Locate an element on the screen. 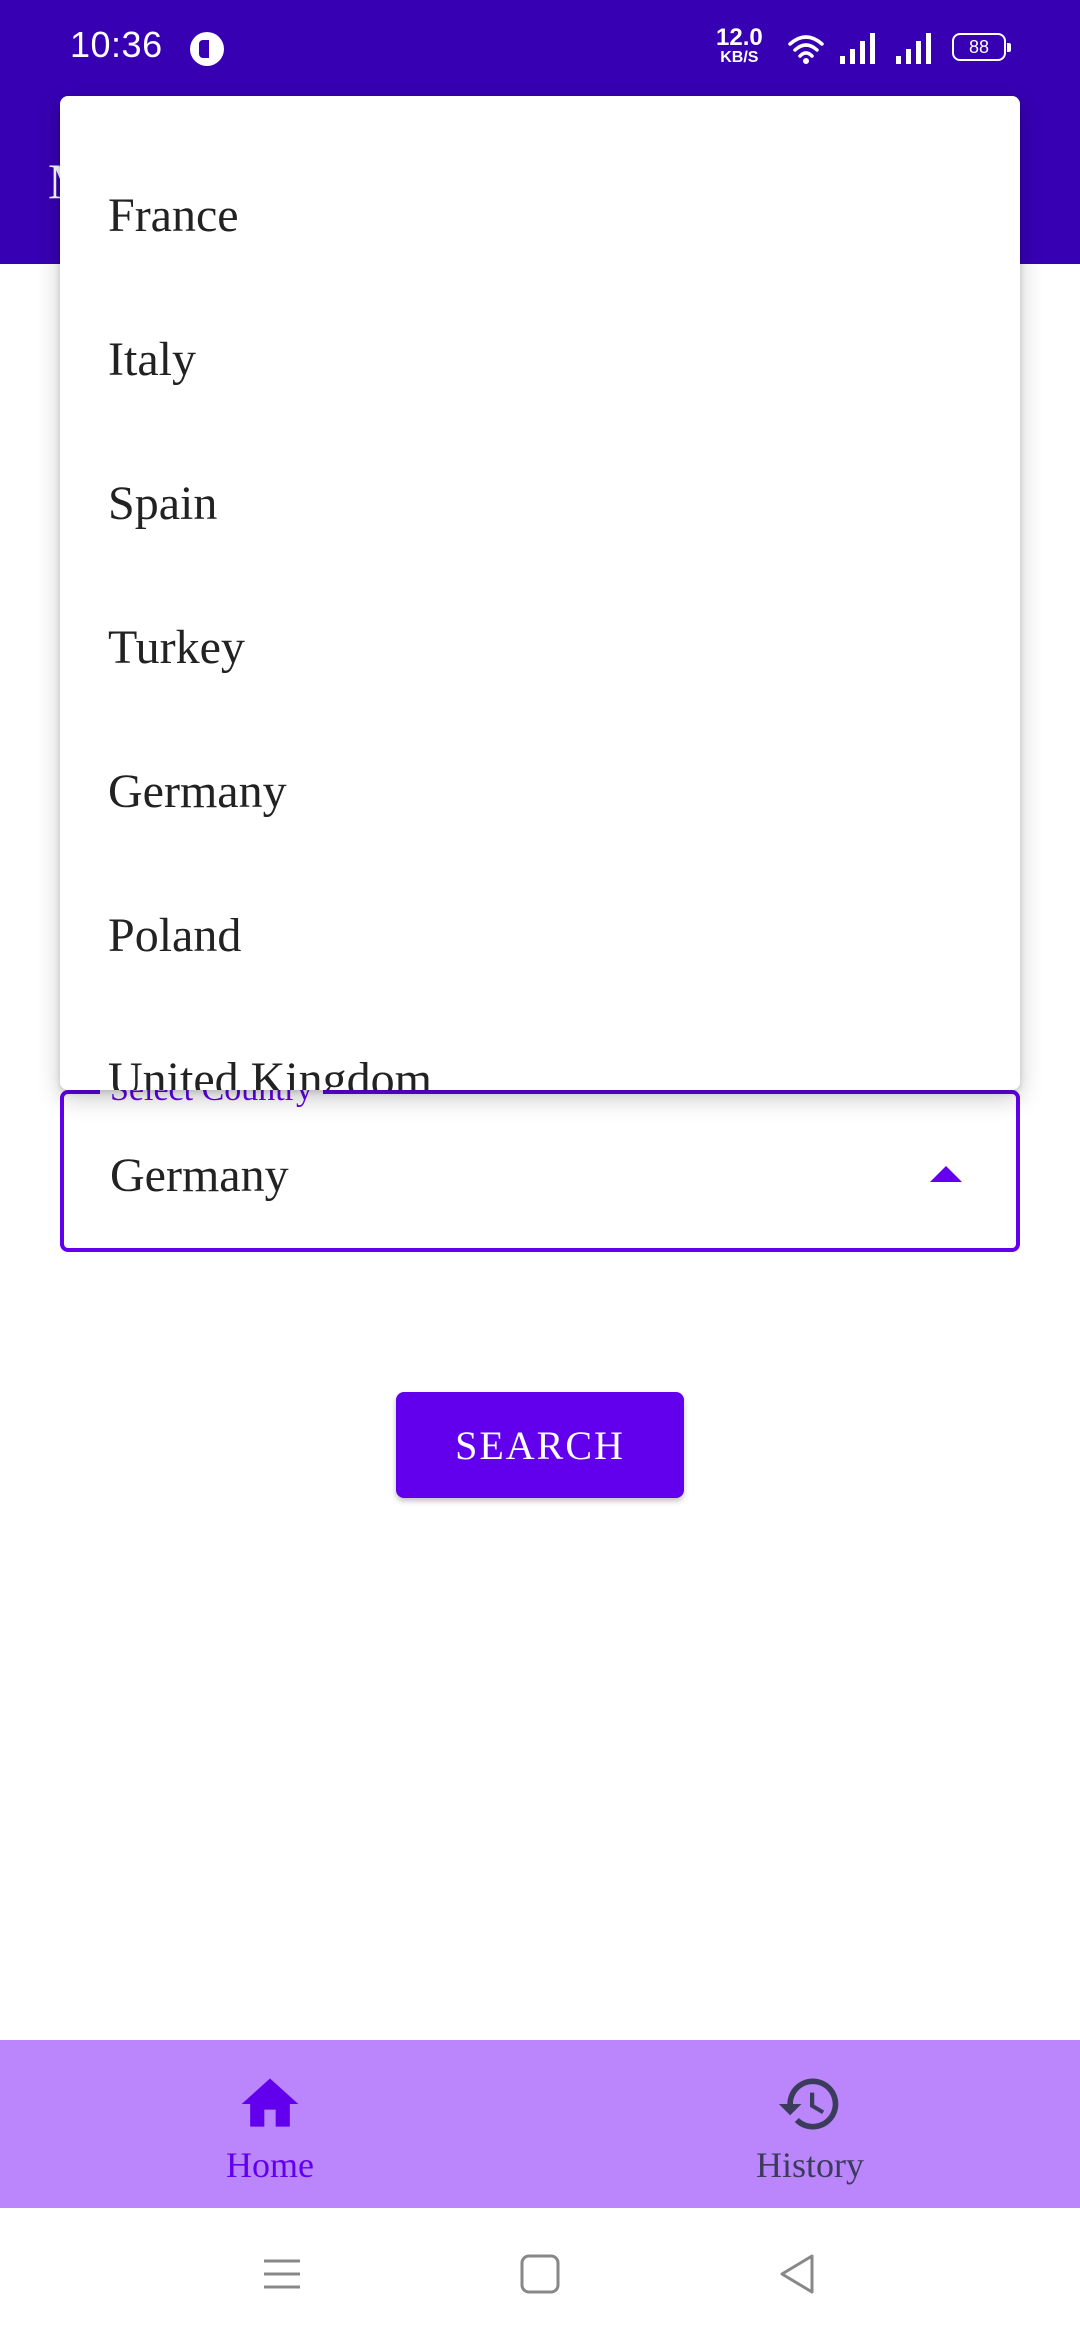 The image size is (1080, 2340). recent-apps-icon is located at coordinates (282, 2274).